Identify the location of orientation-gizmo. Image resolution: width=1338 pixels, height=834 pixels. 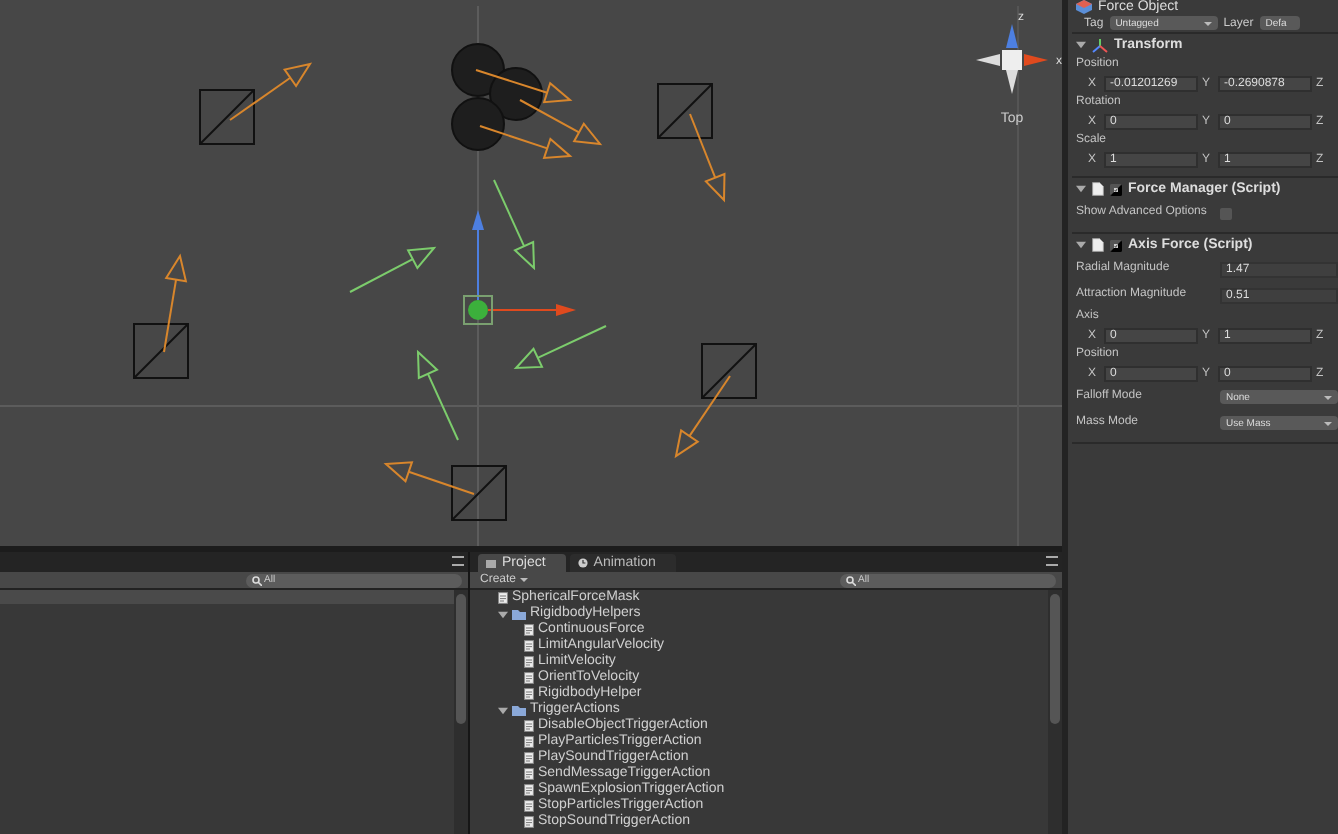
(1012, 59).